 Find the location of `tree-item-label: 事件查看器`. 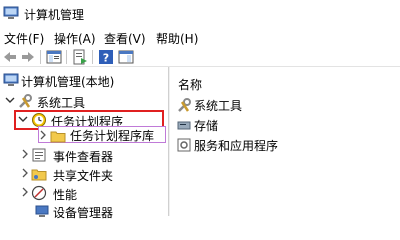

tree-item-label: 事件查看器 is located at coordinates (83, 157).